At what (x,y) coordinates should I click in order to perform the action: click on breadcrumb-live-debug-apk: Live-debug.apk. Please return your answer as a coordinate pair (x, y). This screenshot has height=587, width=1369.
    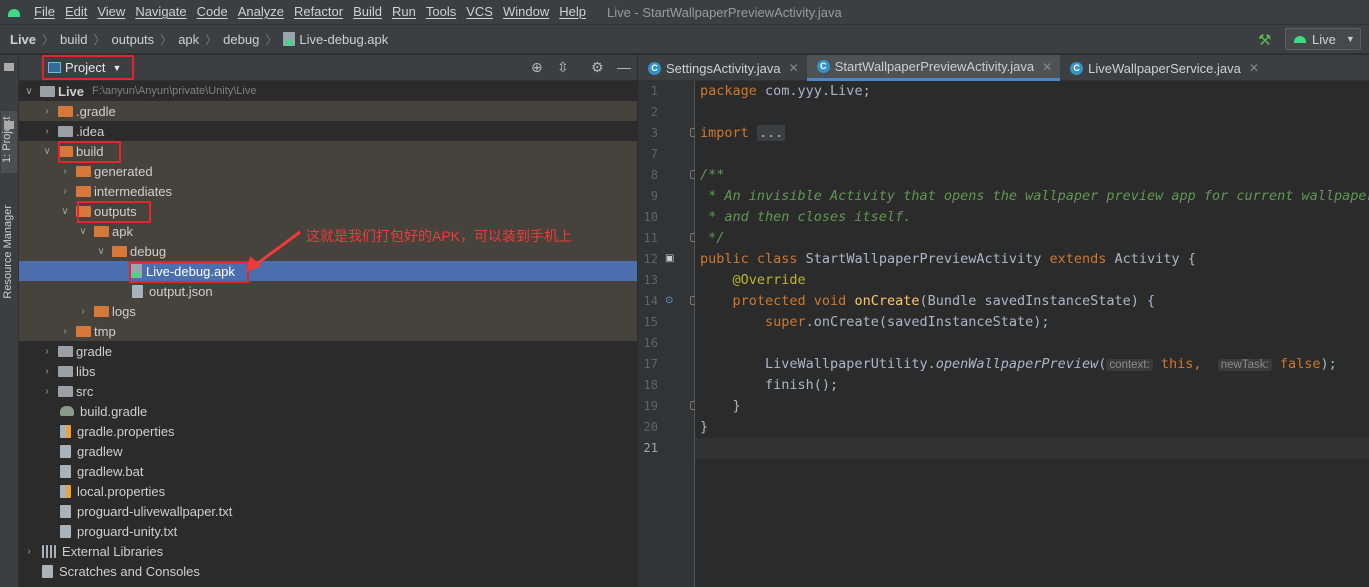
    Looking at the image, I should click on (343, 39).